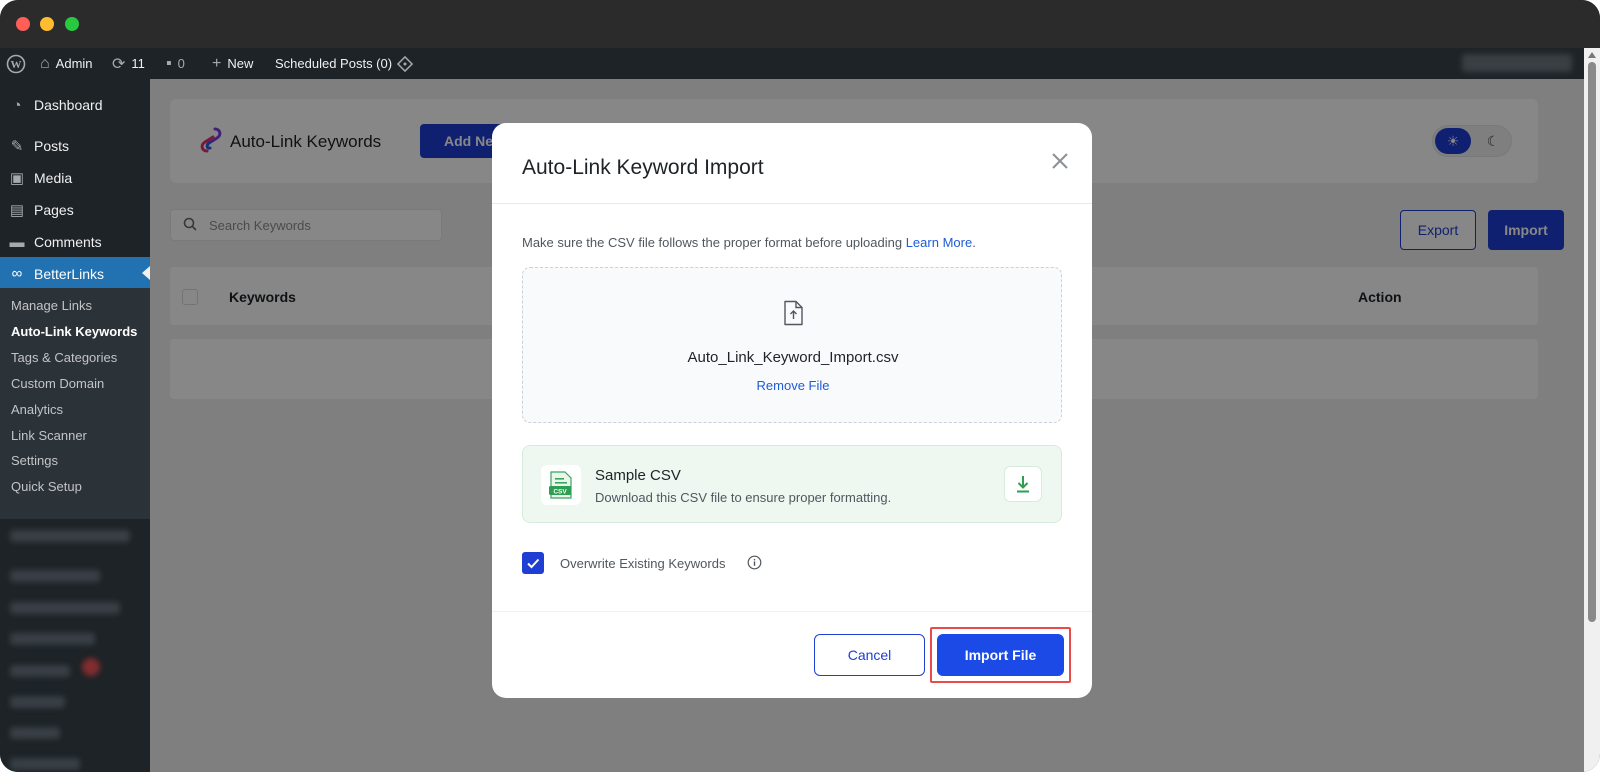  I want to click on modal-footer-divider, so click(792, 611).